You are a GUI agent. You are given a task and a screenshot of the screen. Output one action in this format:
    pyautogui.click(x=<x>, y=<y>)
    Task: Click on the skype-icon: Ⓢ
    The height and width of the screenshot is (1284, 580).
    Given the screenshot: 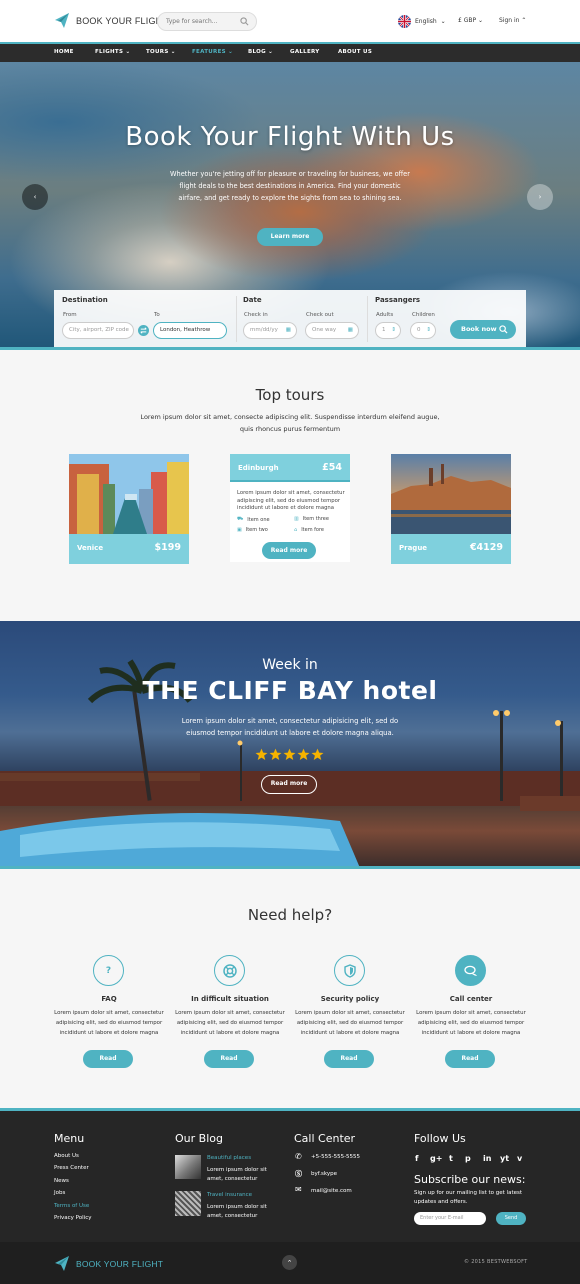 What is the action you would take?
    pyautogui.click(x=298, y=1174)
    